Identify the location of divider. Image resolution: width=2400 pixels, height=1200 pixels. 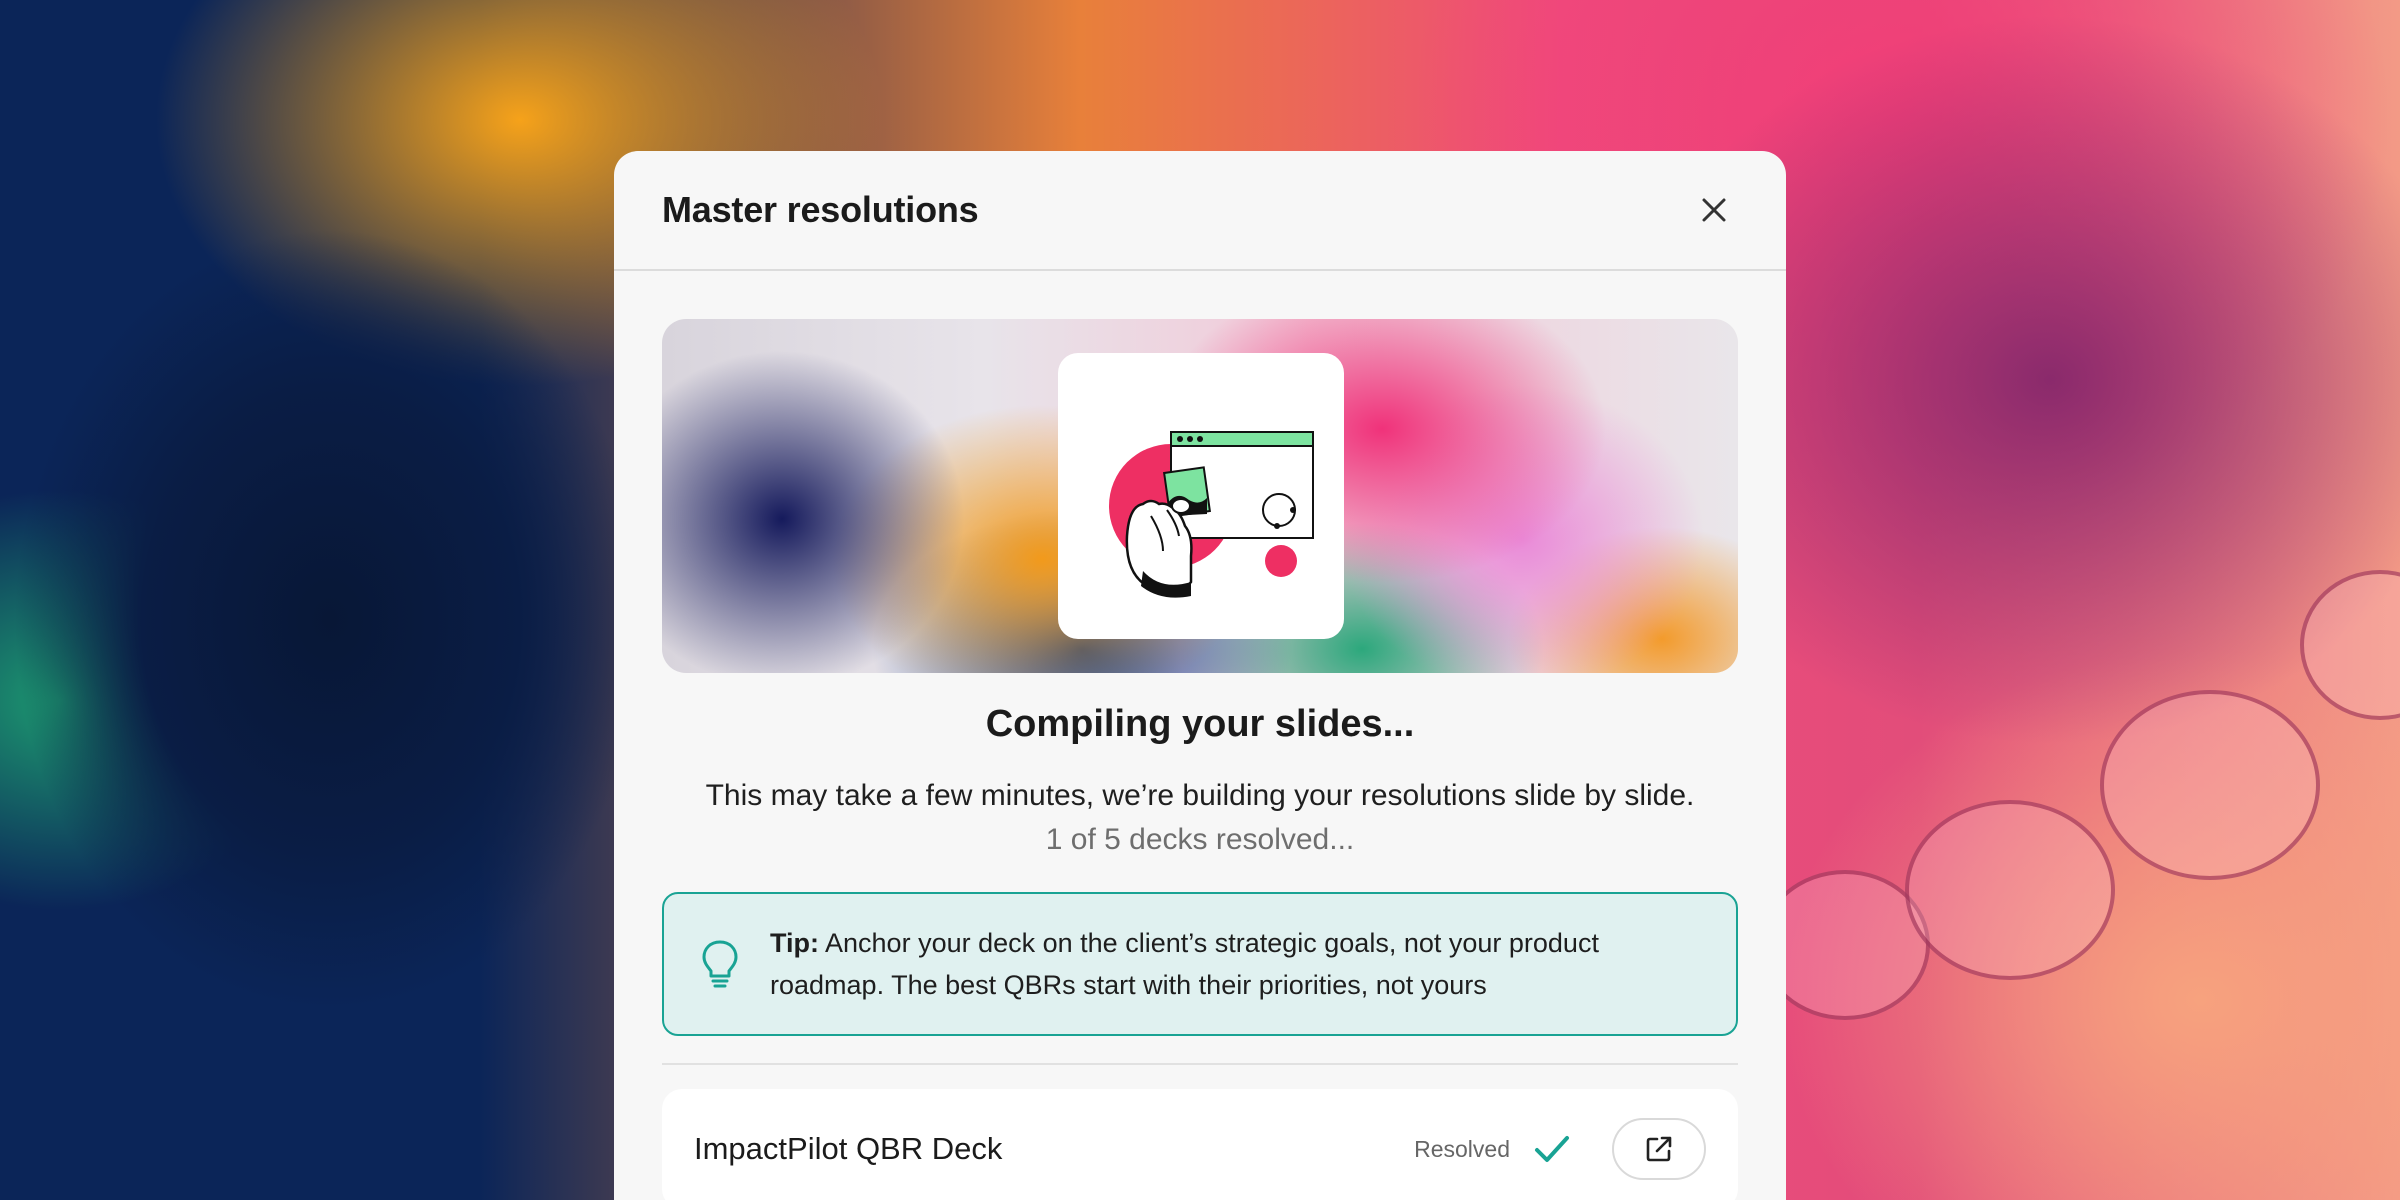
(1200, 1064).